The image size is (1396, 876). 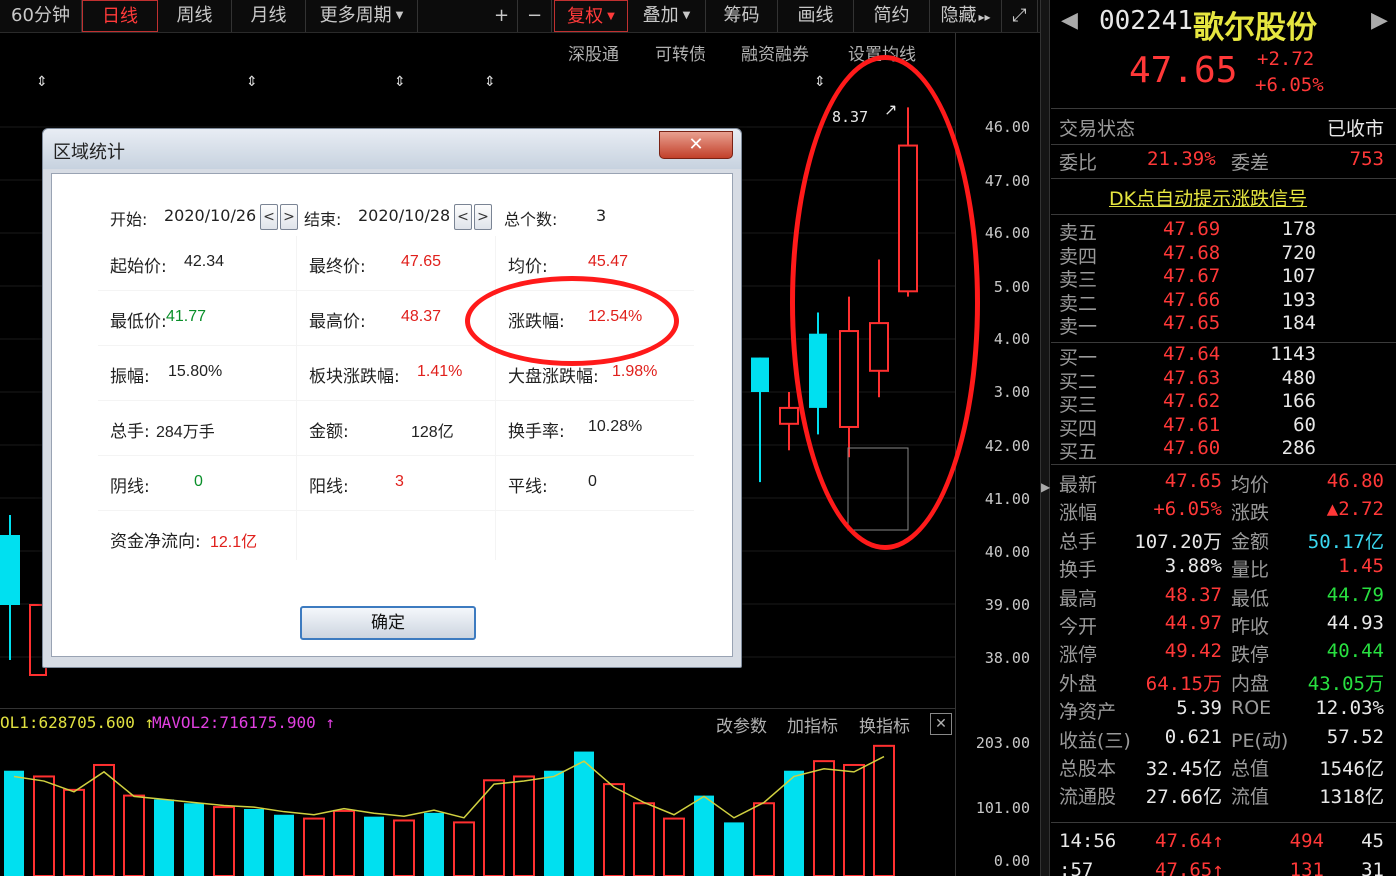 I want to click on price-axis-label: 46.00, so click(x=1007, y=233).